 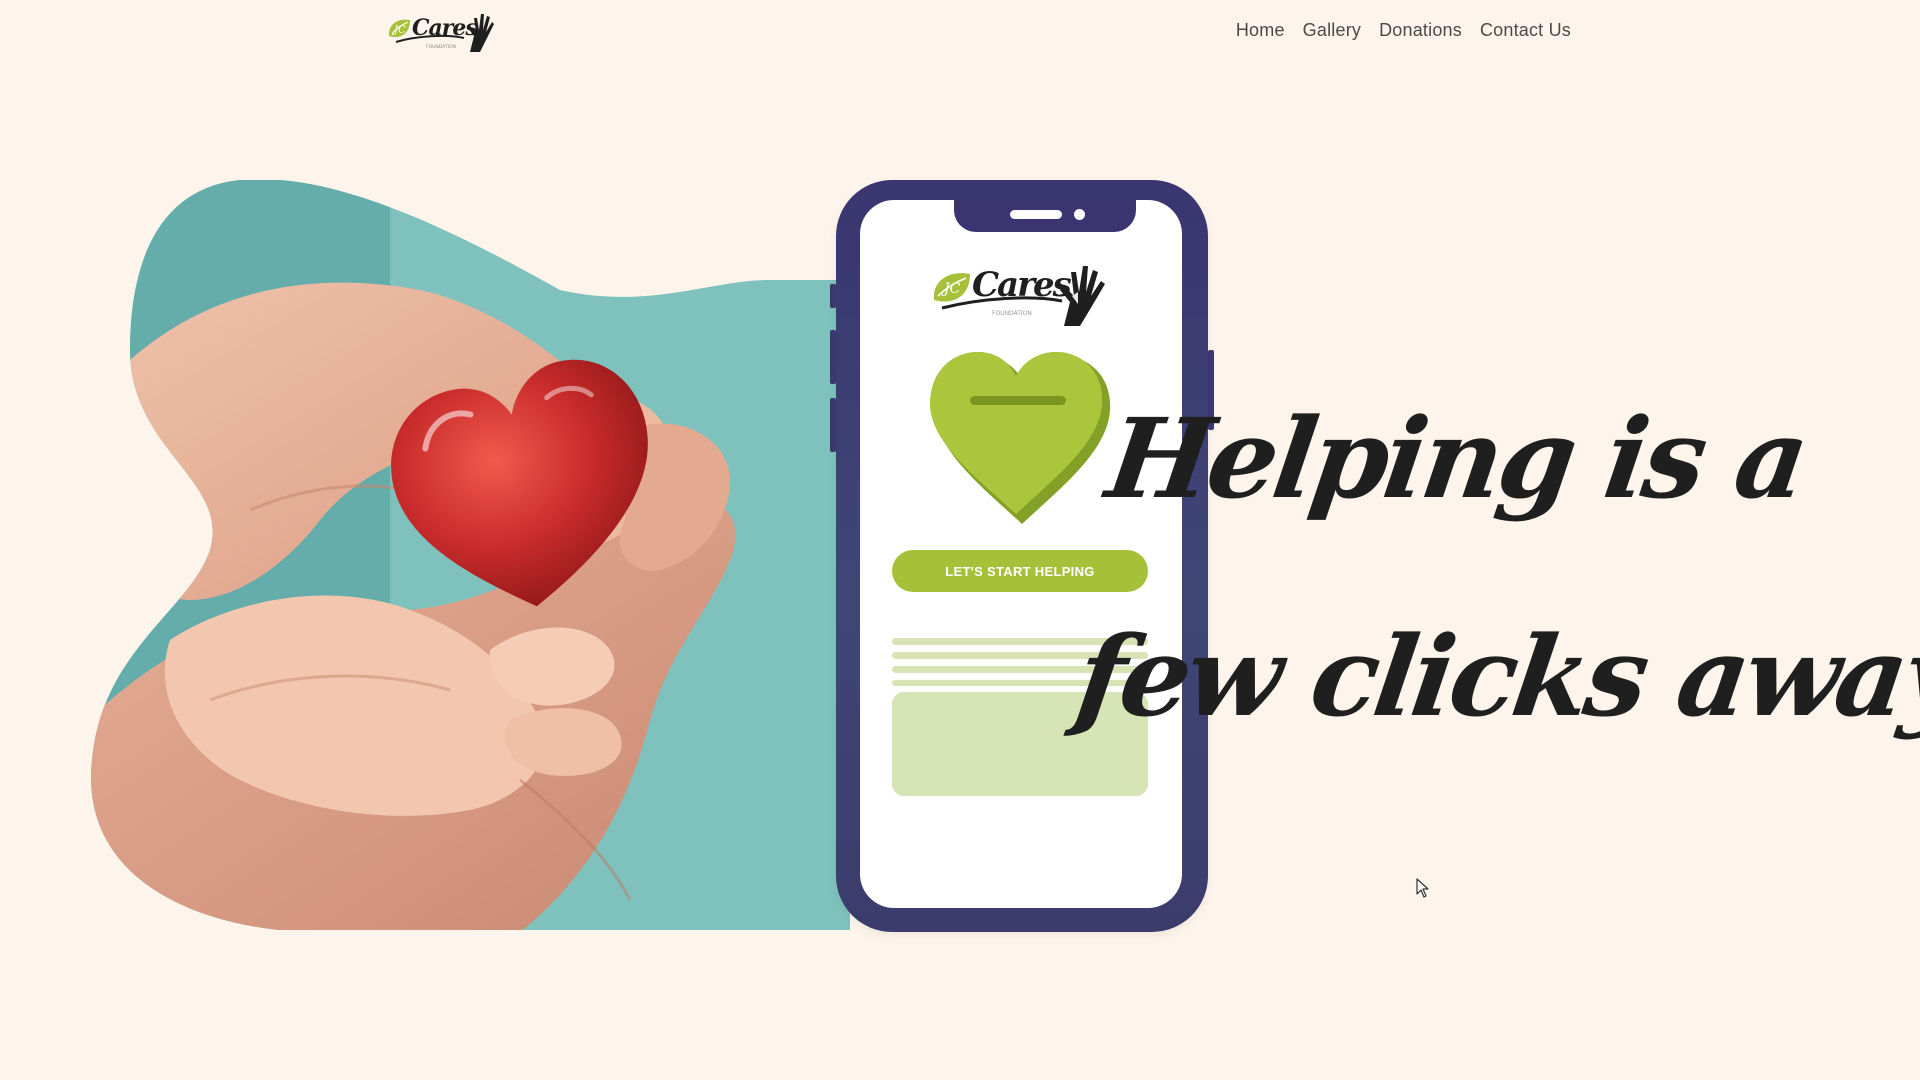 What do you see at coordinates (442, 30) in the screenshot?
I see `site-logo: JC Cares FOUNDATION` at bounding box center [442, 30].